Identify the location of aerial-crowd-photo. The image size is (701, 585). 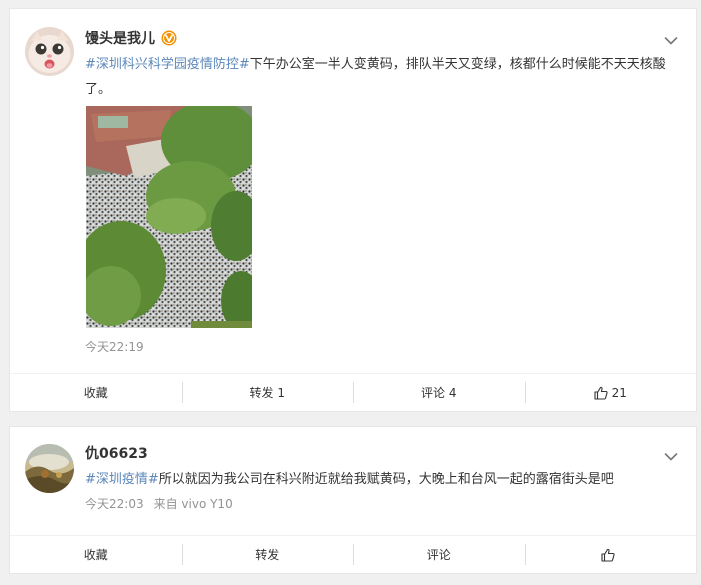
(169, 217).